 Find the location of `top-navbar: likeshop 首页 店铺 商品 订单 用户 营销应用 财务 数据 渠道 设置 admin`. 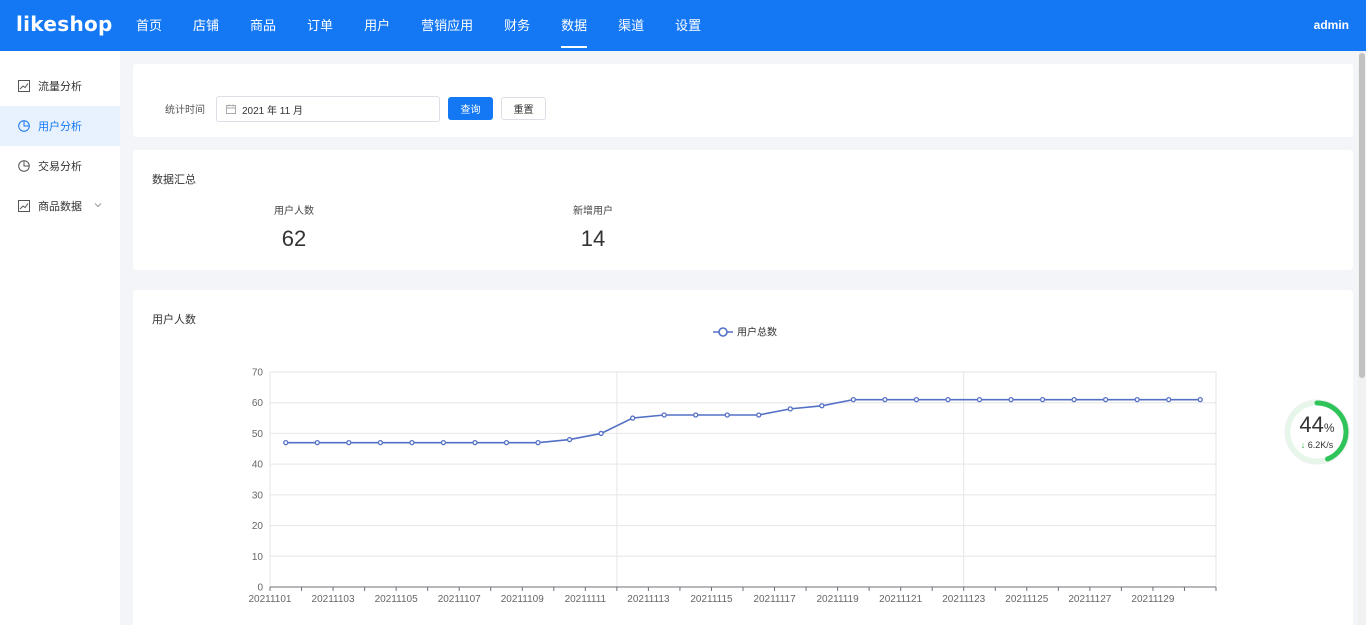

top-navbar: likeshop 首页 店铺 商品 订单 用户 营销应用 财务 数据 渠道 设置 admin is located at coordinates (683, 25).